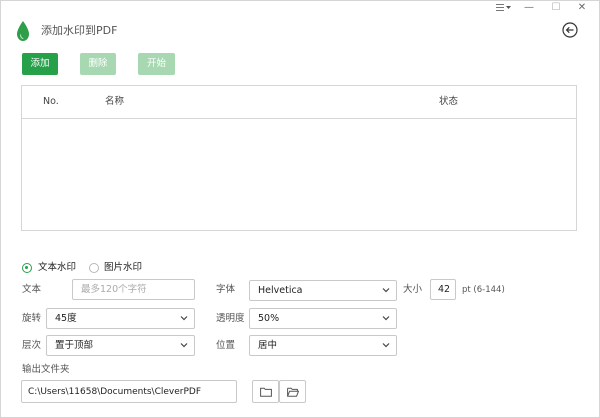 The width and height of the screenshot is (600, 418). I want to click on layer-select: 置于顶部, so click(120, 345).